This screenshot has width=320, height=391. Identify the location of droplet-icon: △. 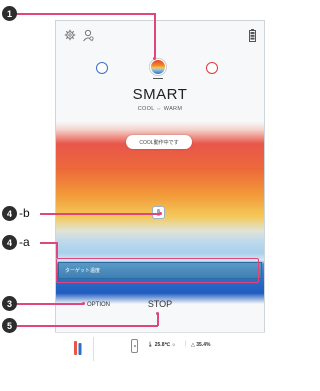
(193, 345).